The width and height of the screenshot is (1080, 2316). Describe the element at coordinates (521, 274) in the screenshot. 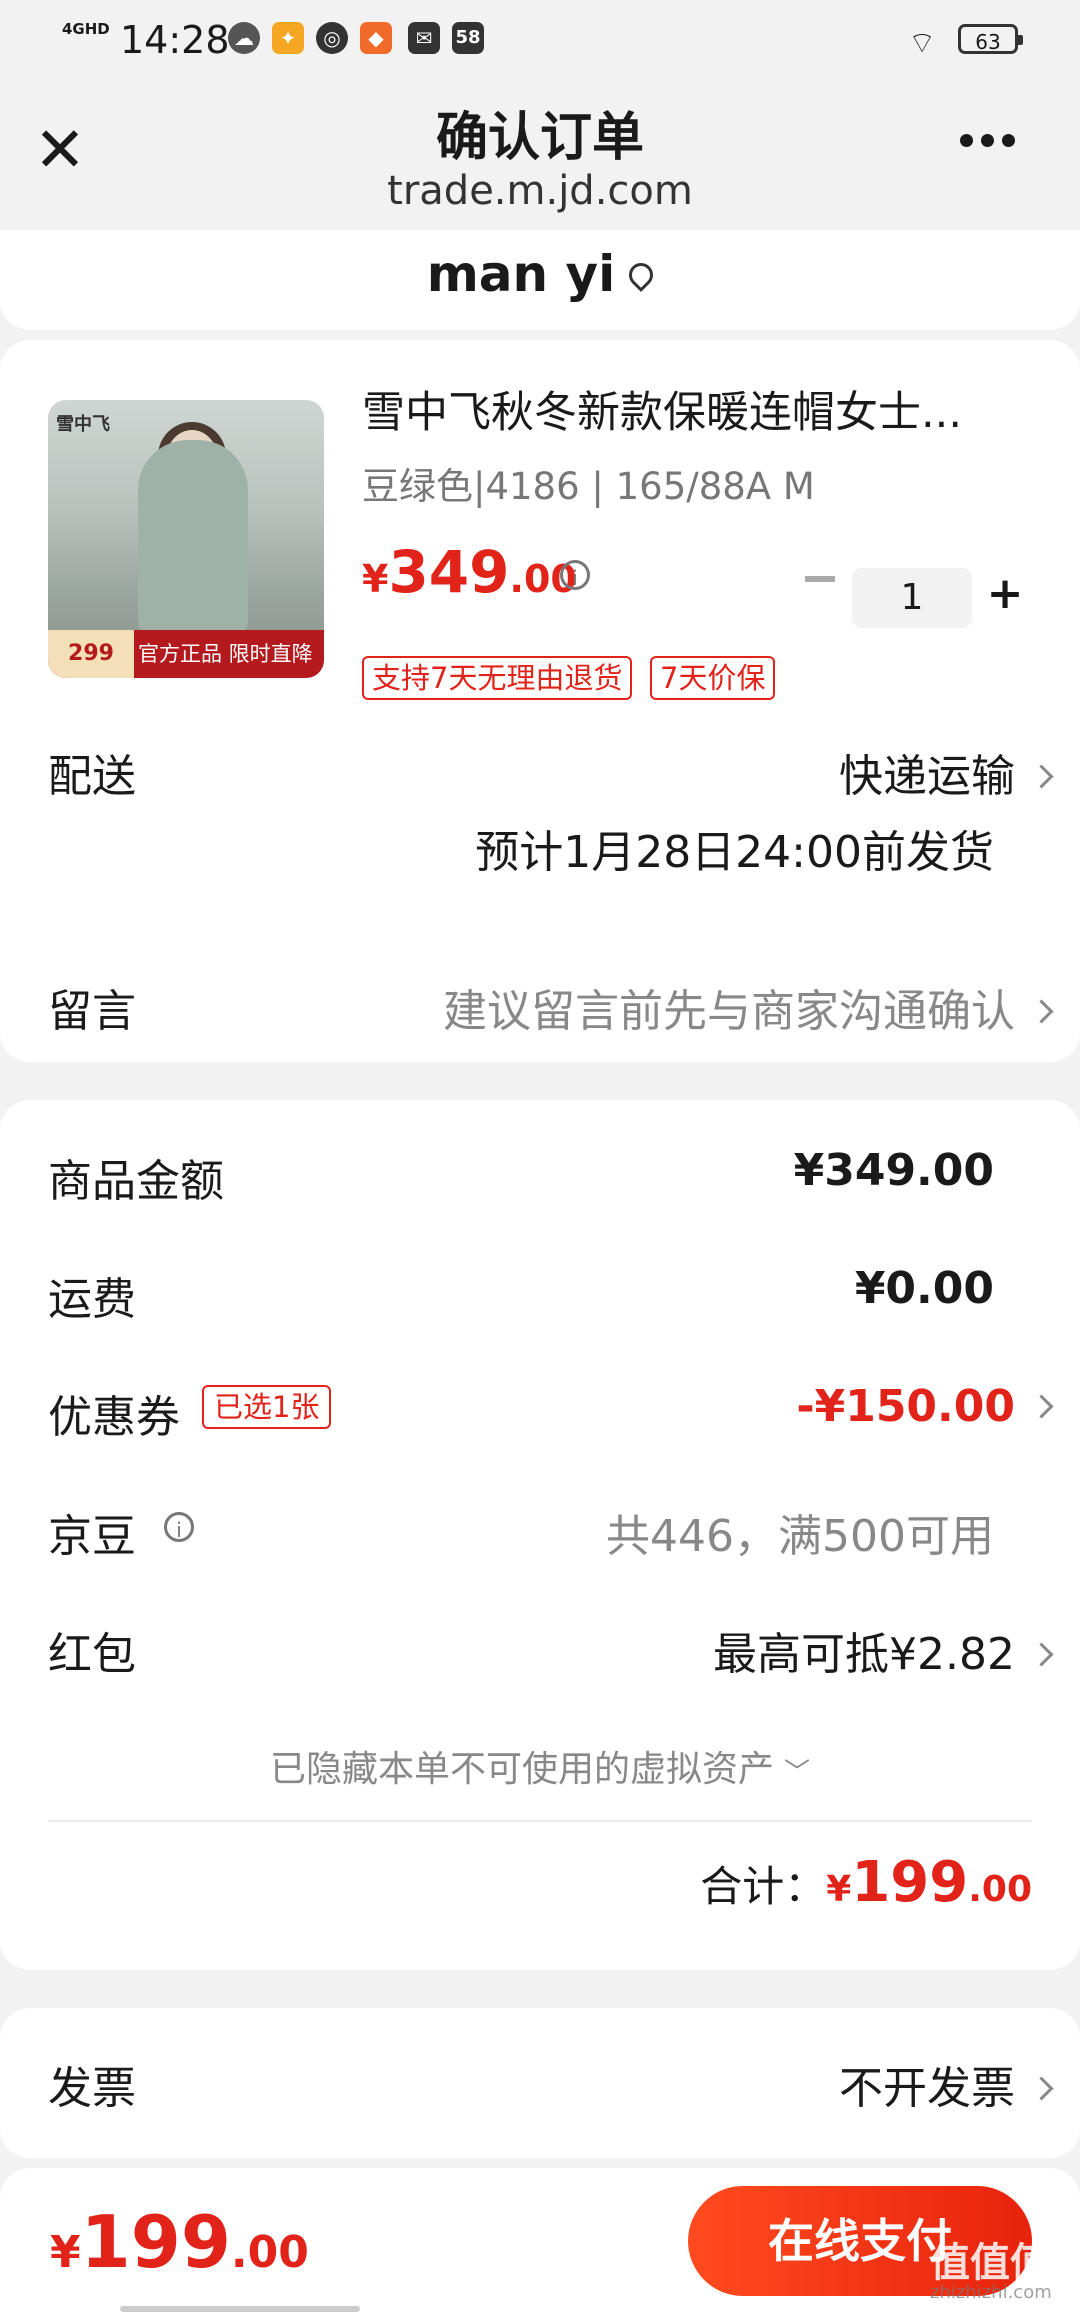

I see `recipient-name: man yi` at that location.